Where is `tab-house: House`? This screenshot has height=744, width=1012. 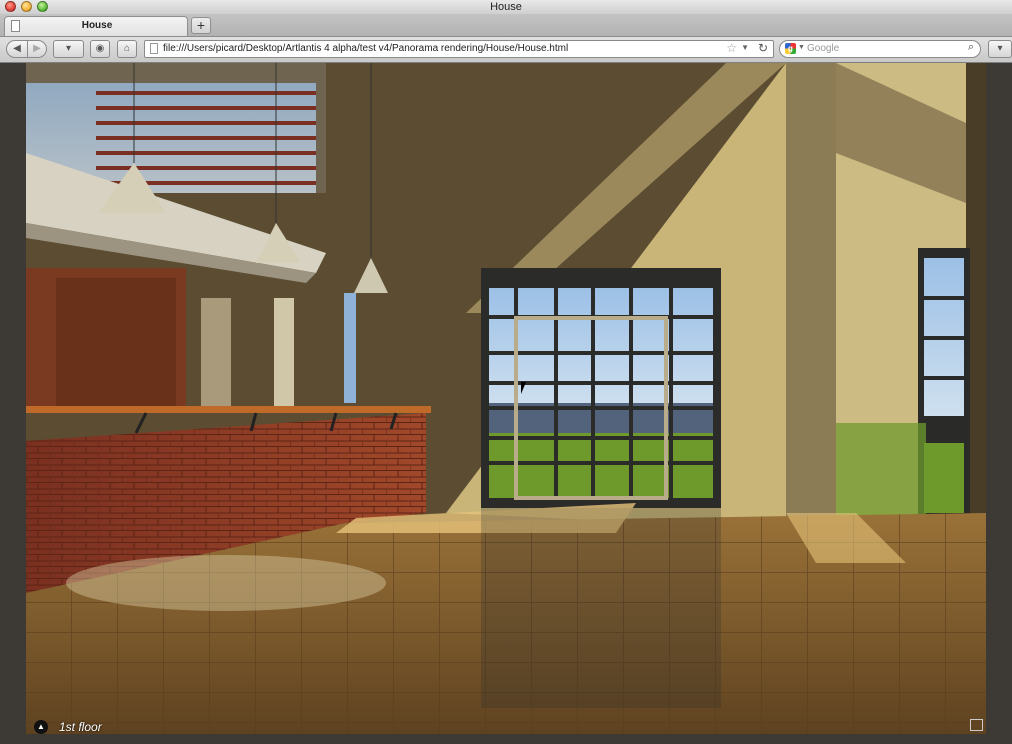 tab-house: House is located at coordinates (96, 26).